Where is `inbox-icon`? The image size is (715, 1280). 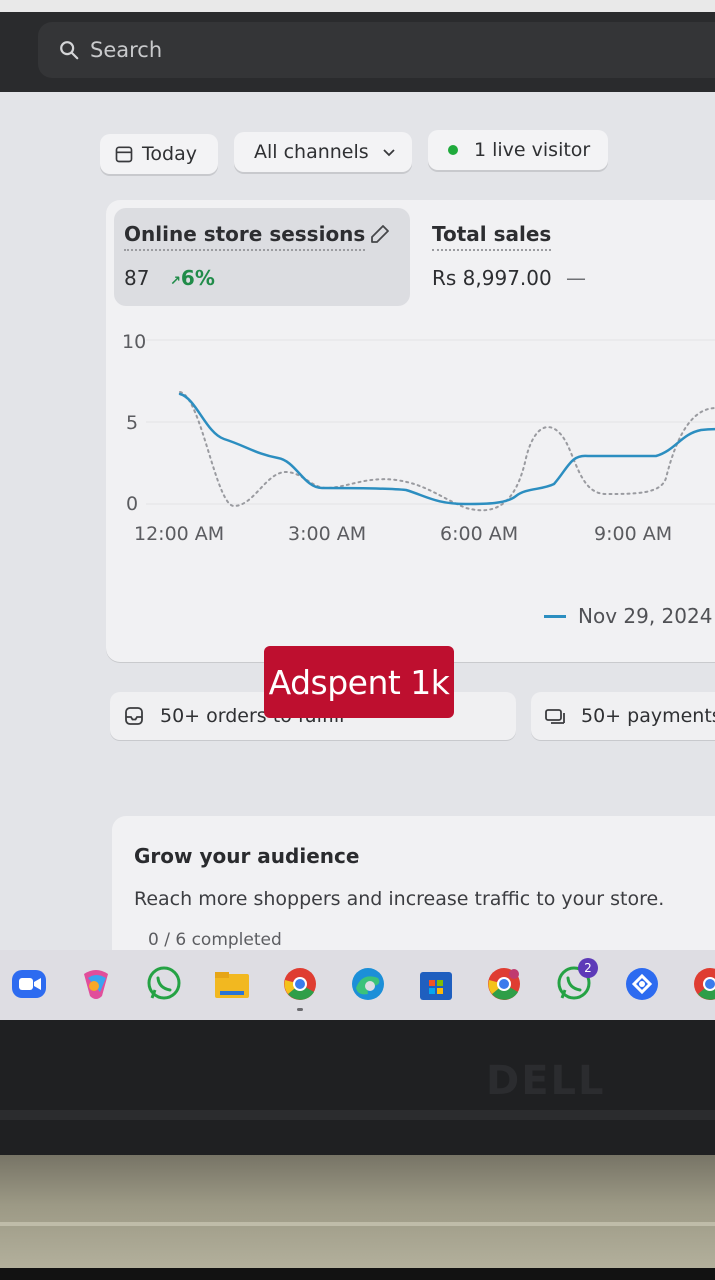
inbox-icon is located at coordinates (134, 716).